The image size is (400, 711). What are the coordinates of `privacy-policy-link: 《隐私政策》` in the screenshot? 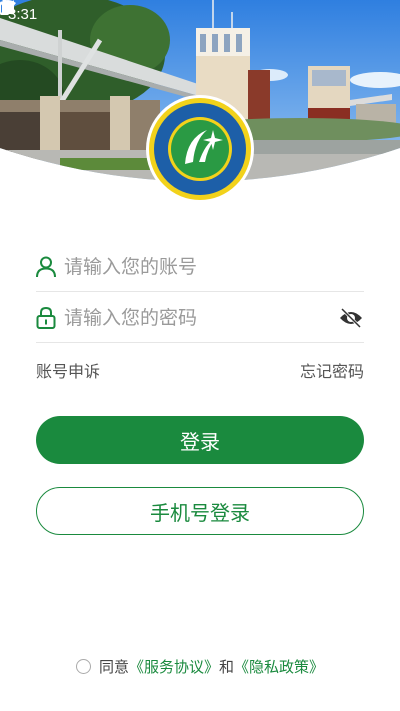 It's located at (279, 666).